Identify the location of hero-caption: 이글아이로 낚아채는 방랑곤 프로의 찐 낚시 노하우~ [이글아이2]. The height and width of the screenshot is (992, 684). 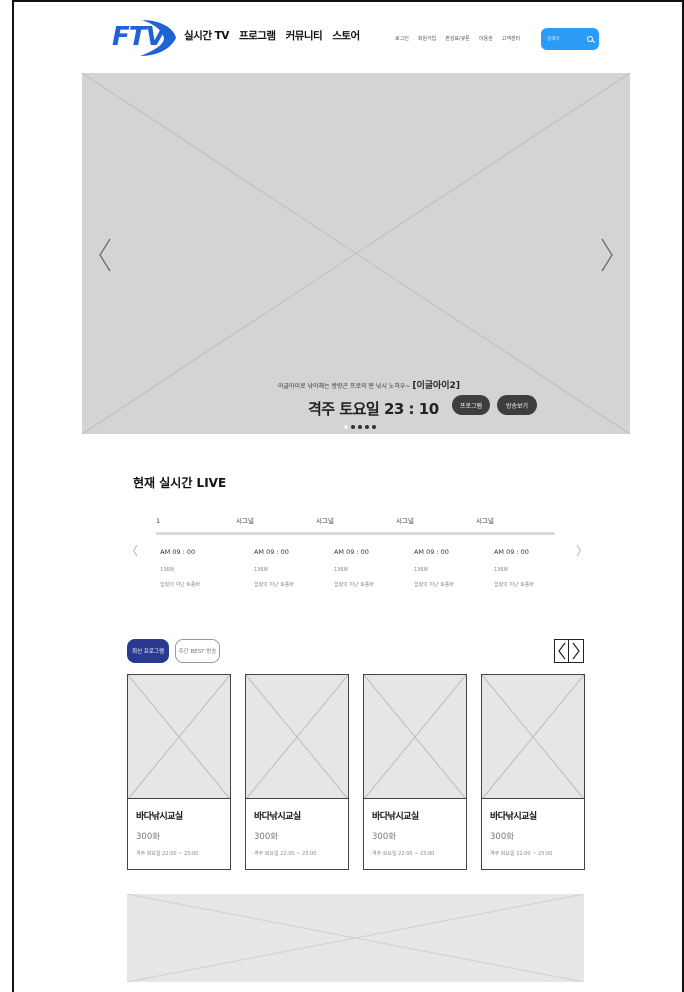
(369, 384).